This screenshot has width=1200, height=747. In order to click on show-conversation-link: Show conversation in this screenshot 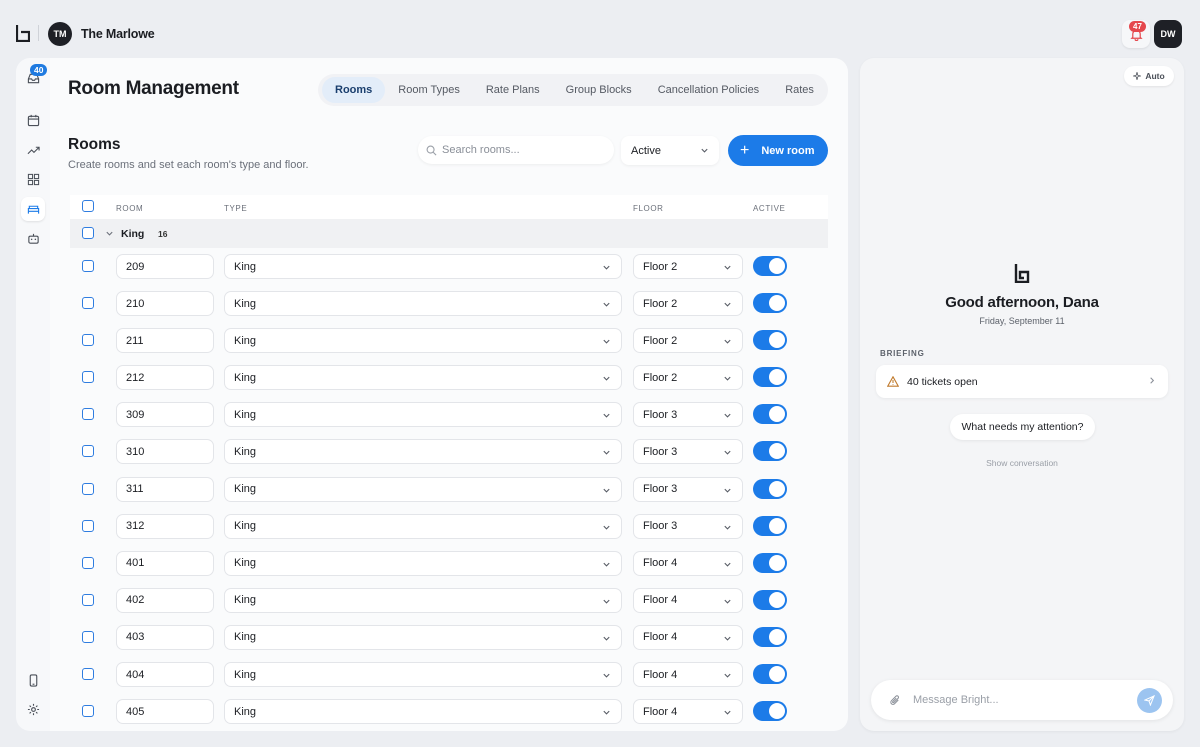, I will do `click(1022, 463)`.